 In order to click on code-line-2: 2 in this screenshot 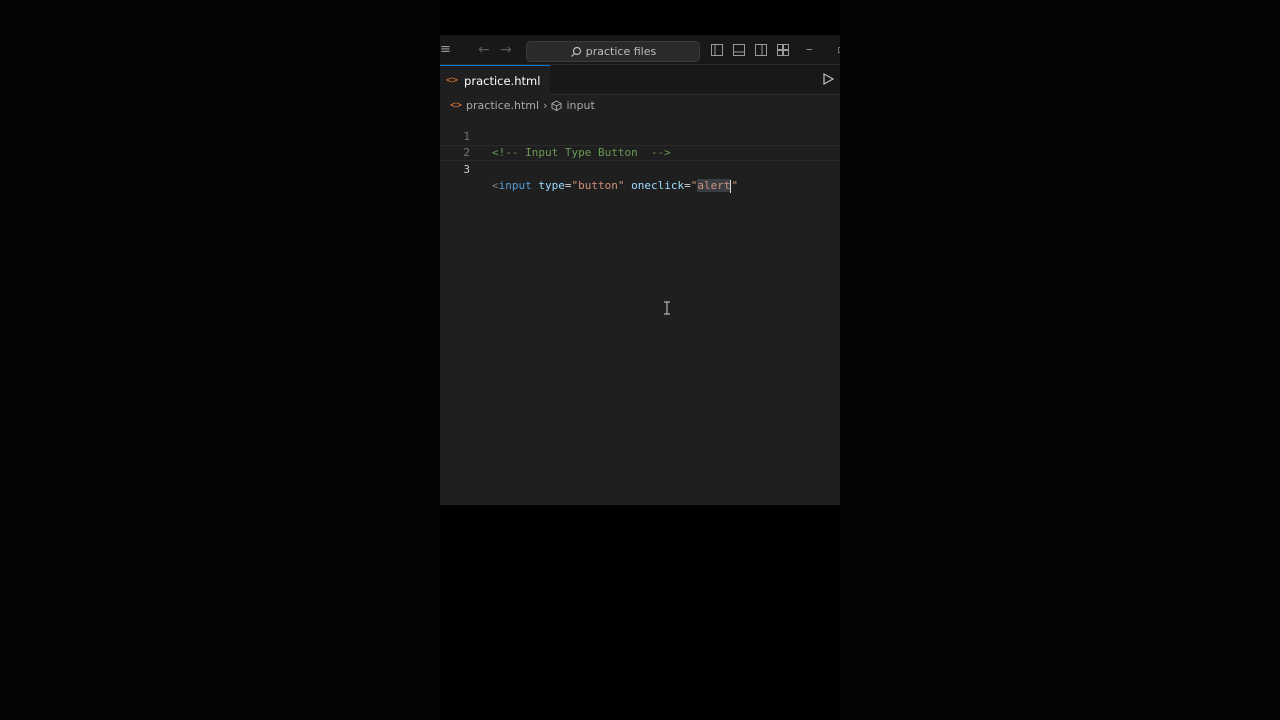, I will do `click(640, 144)`.